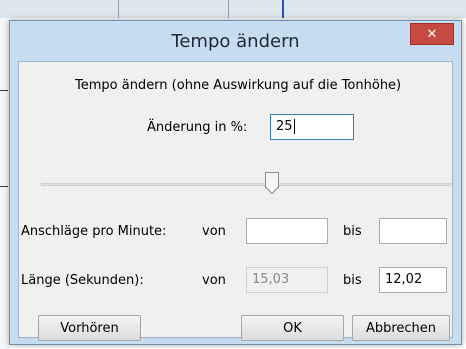 Image resolution: width=466 pixels, height=349 pixels. What do you see at coordinates (246, 184) in the screenshot?
I see `tempo-slider-track` at bounding box center [246, 184].